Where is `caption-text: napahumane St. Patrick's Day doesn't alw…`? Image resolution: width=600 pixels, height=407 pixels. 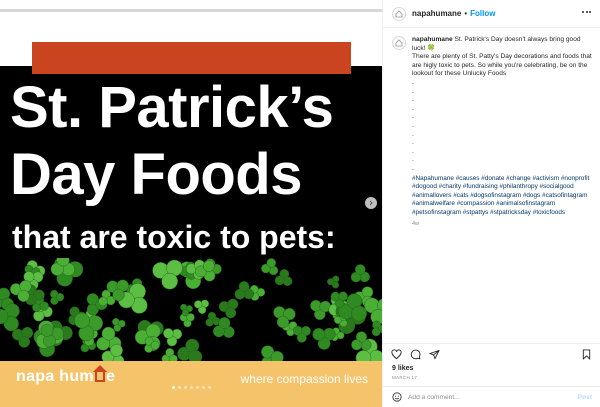 caption-text: napahumane St. Patrick's Day doesn't alw… is located at coordinates (502, 105).